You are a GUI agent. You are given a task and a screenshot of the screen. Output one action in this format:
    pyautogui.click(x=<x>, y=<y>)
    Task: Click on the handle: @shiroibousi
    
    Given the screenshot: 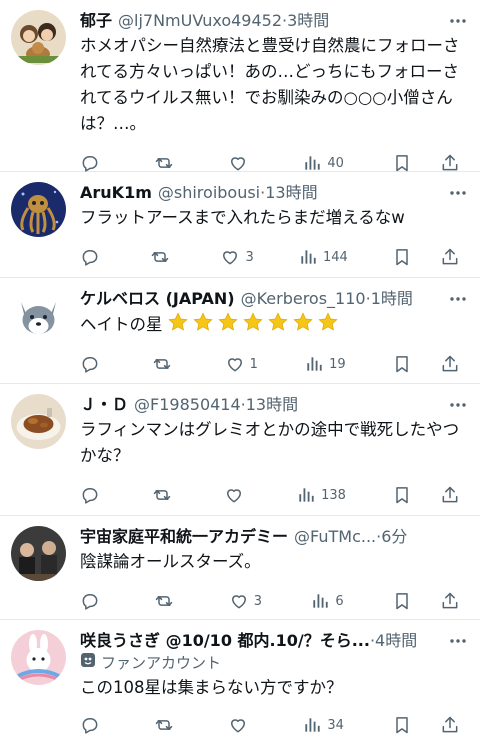 What is the action you would take?
    pyautogui.click(x=209, y=193)
    